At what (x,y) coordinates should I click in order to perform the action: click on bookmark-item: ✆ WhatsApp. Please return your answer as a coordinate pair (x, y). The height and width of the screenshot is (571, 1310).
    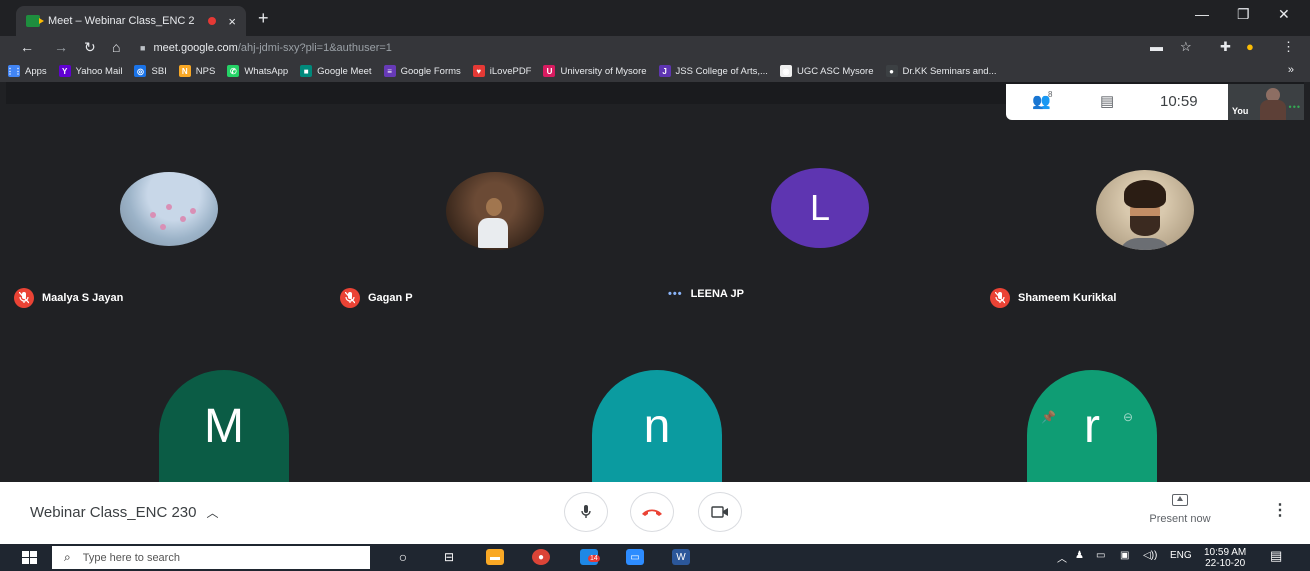
    Looking at the image, I should click on (257, 71).